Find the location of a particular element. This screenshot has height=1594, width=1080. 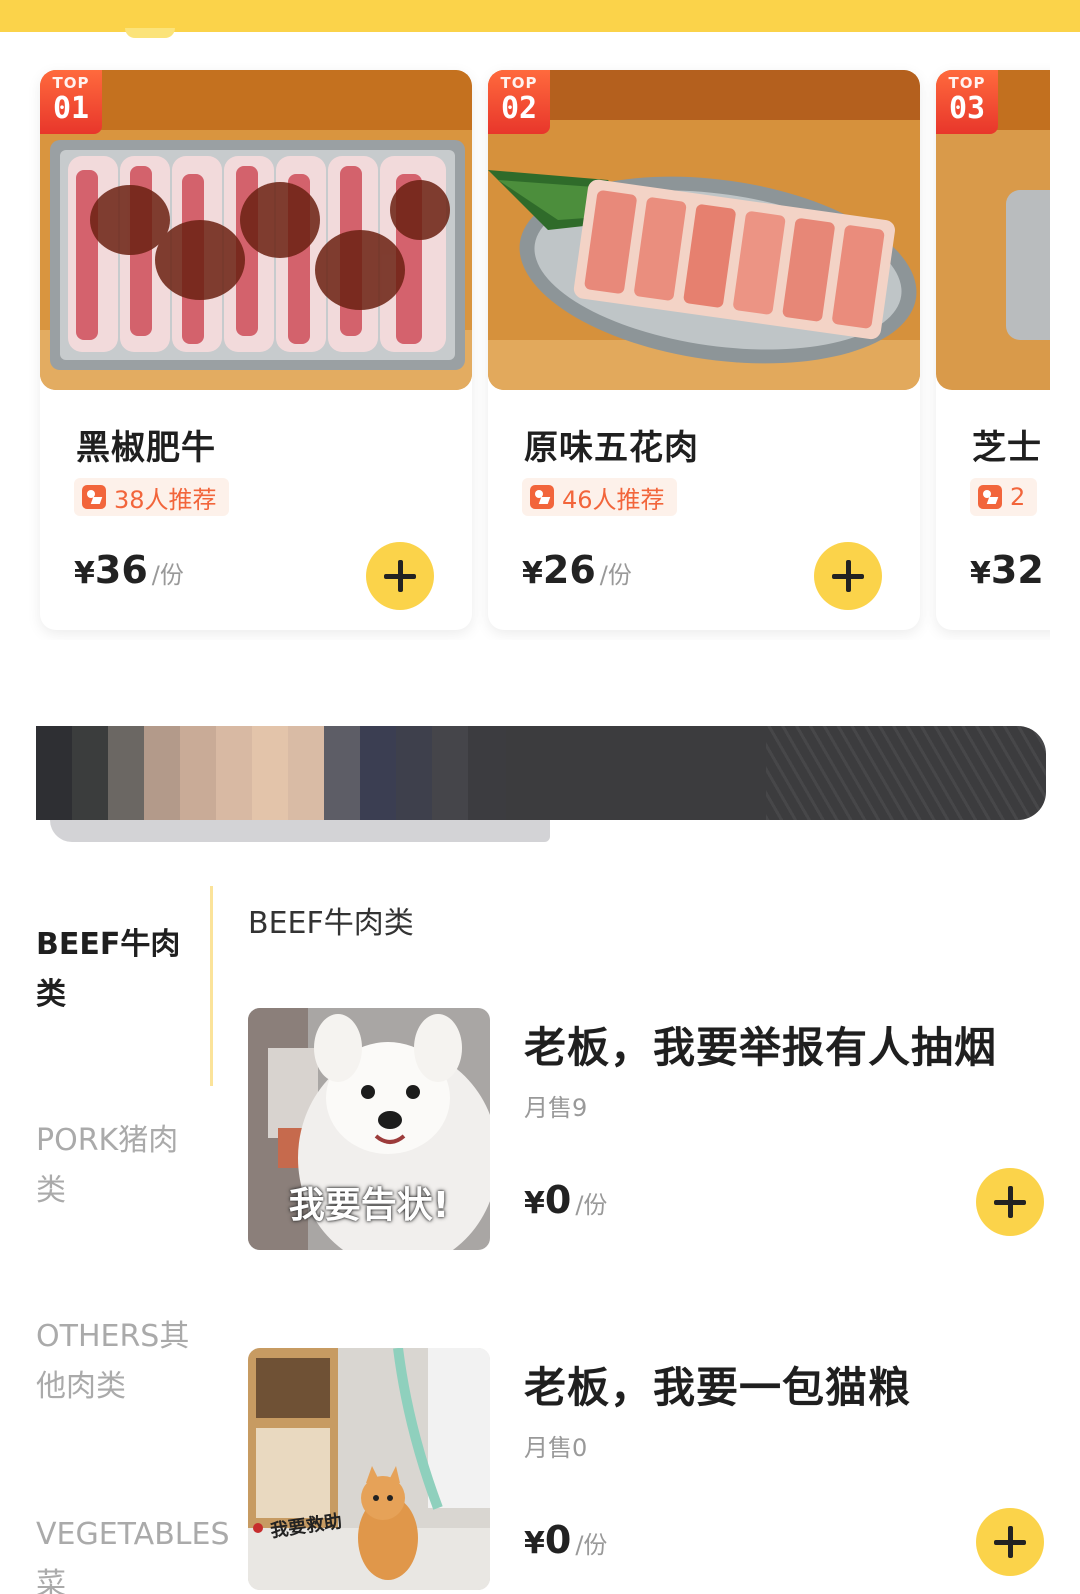

rank-badge: TOP 03 is located at coordinates (967, 102).